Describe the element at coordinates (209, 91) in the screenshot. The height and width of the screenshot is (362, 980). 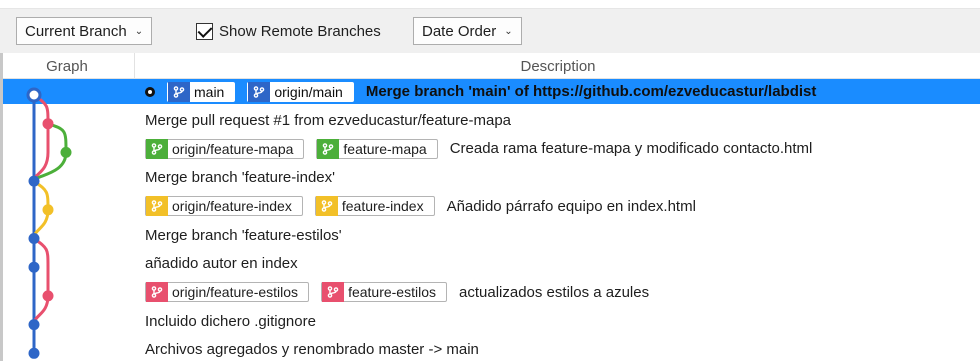
I see `branch-tag-label: main` at that location.